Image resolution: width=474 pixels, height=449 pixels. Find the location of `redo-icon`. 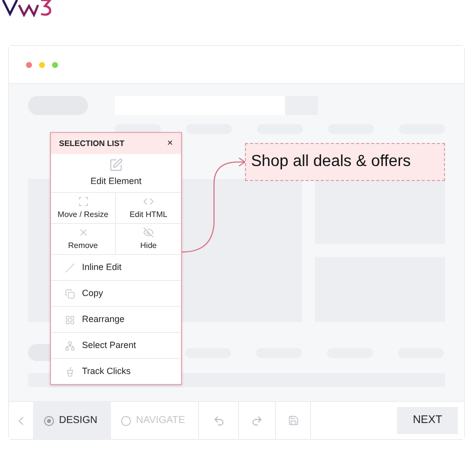

redo-icon is located at coordinates (257, 420).